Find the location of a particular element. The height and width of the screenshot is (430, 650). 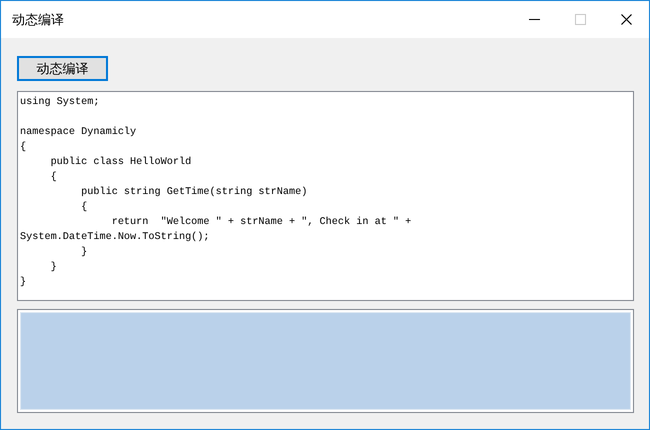

window-title: 动态编译 is located at coordinates (38, 20).